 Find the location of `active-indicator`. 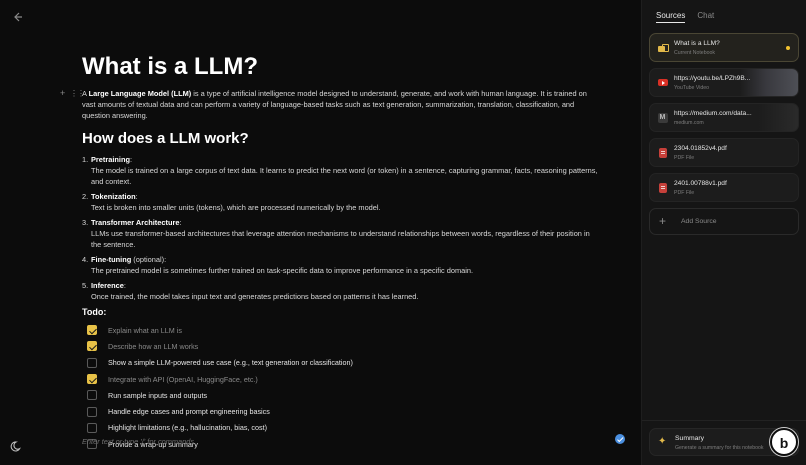

active-indicator is located at coordinates (788, 48).